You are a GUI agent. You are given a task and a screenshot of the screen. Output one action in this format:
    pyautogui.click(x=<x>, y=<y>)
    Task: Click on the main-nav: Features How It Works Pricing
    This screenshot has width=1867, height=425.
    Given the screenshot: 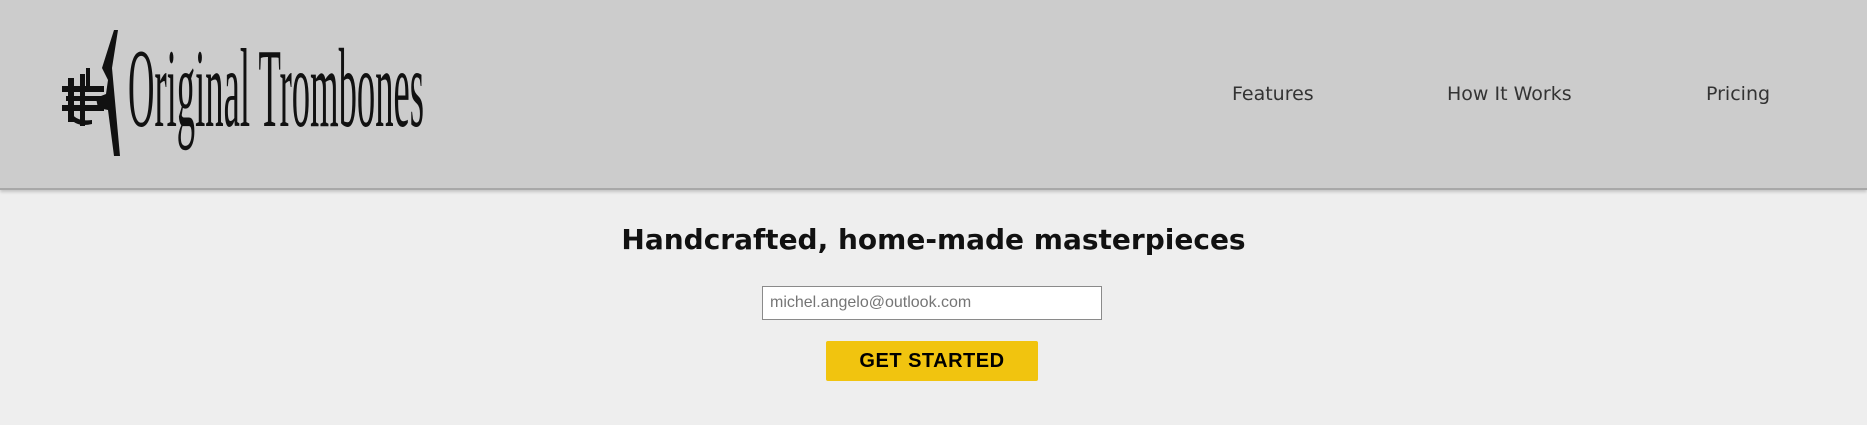 What is the action you would take?
    pyautogui.click(x=933, y=95)
    